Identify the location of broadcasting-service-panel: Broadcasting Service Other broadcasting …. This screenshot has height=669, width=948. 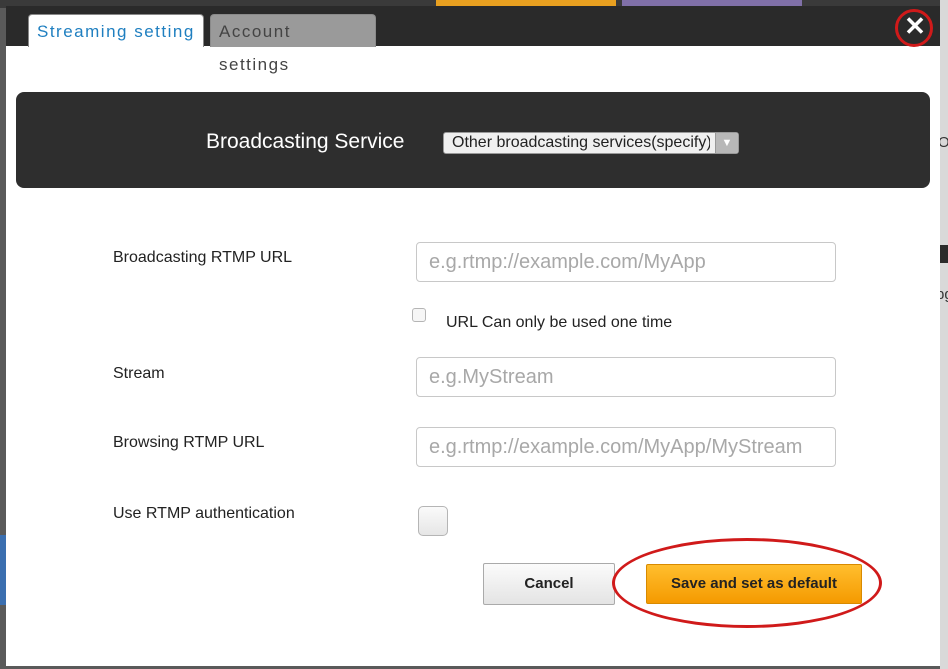
(473, 140).